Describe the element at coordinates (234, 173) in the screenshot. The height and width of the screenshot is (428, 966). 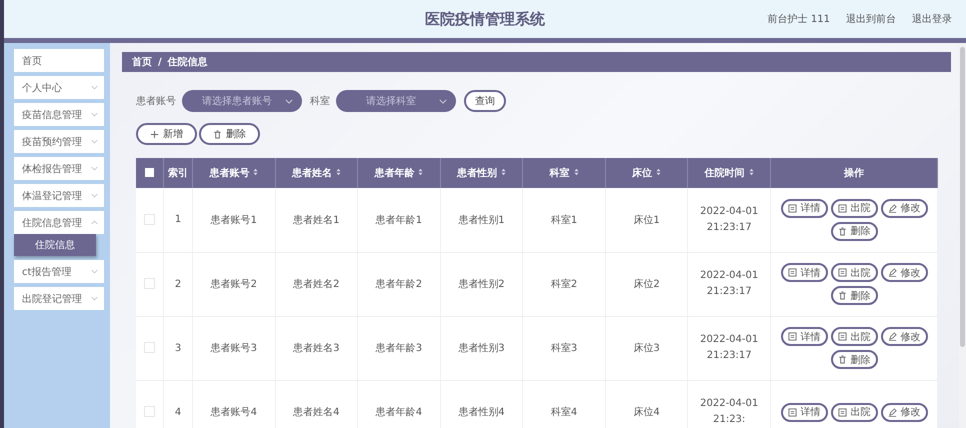
I see `column-header: 患者账号` at that location.